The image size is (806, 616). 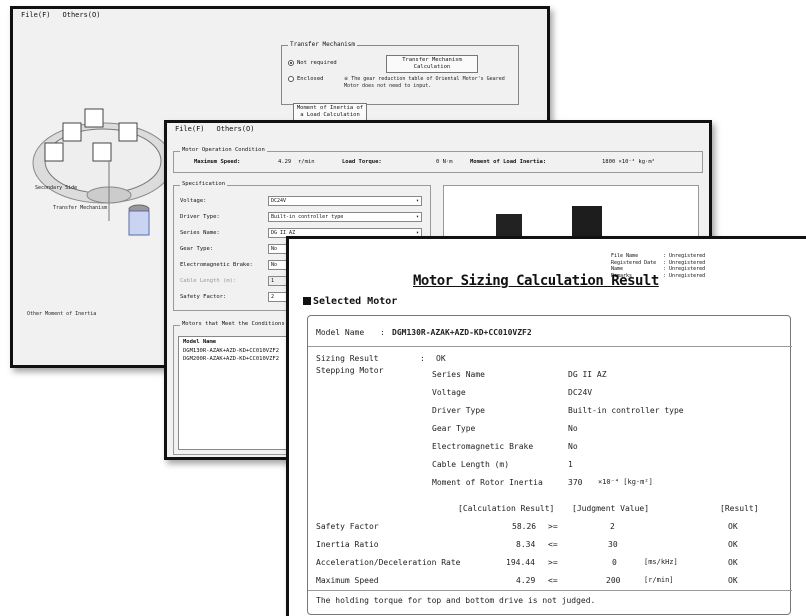 I want to click on driver-type-select: Built-in controller type ▾, so click(x=345, y=217).